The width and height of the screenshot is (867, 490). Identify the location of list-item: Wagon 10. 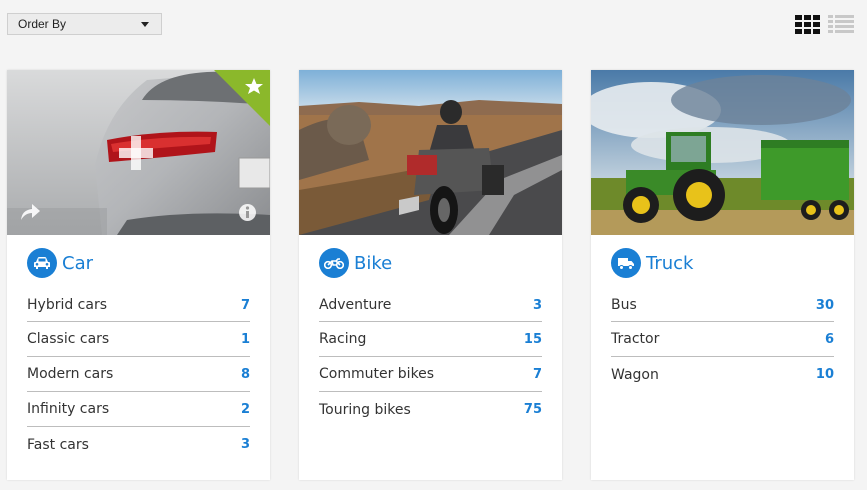
(722, 374).